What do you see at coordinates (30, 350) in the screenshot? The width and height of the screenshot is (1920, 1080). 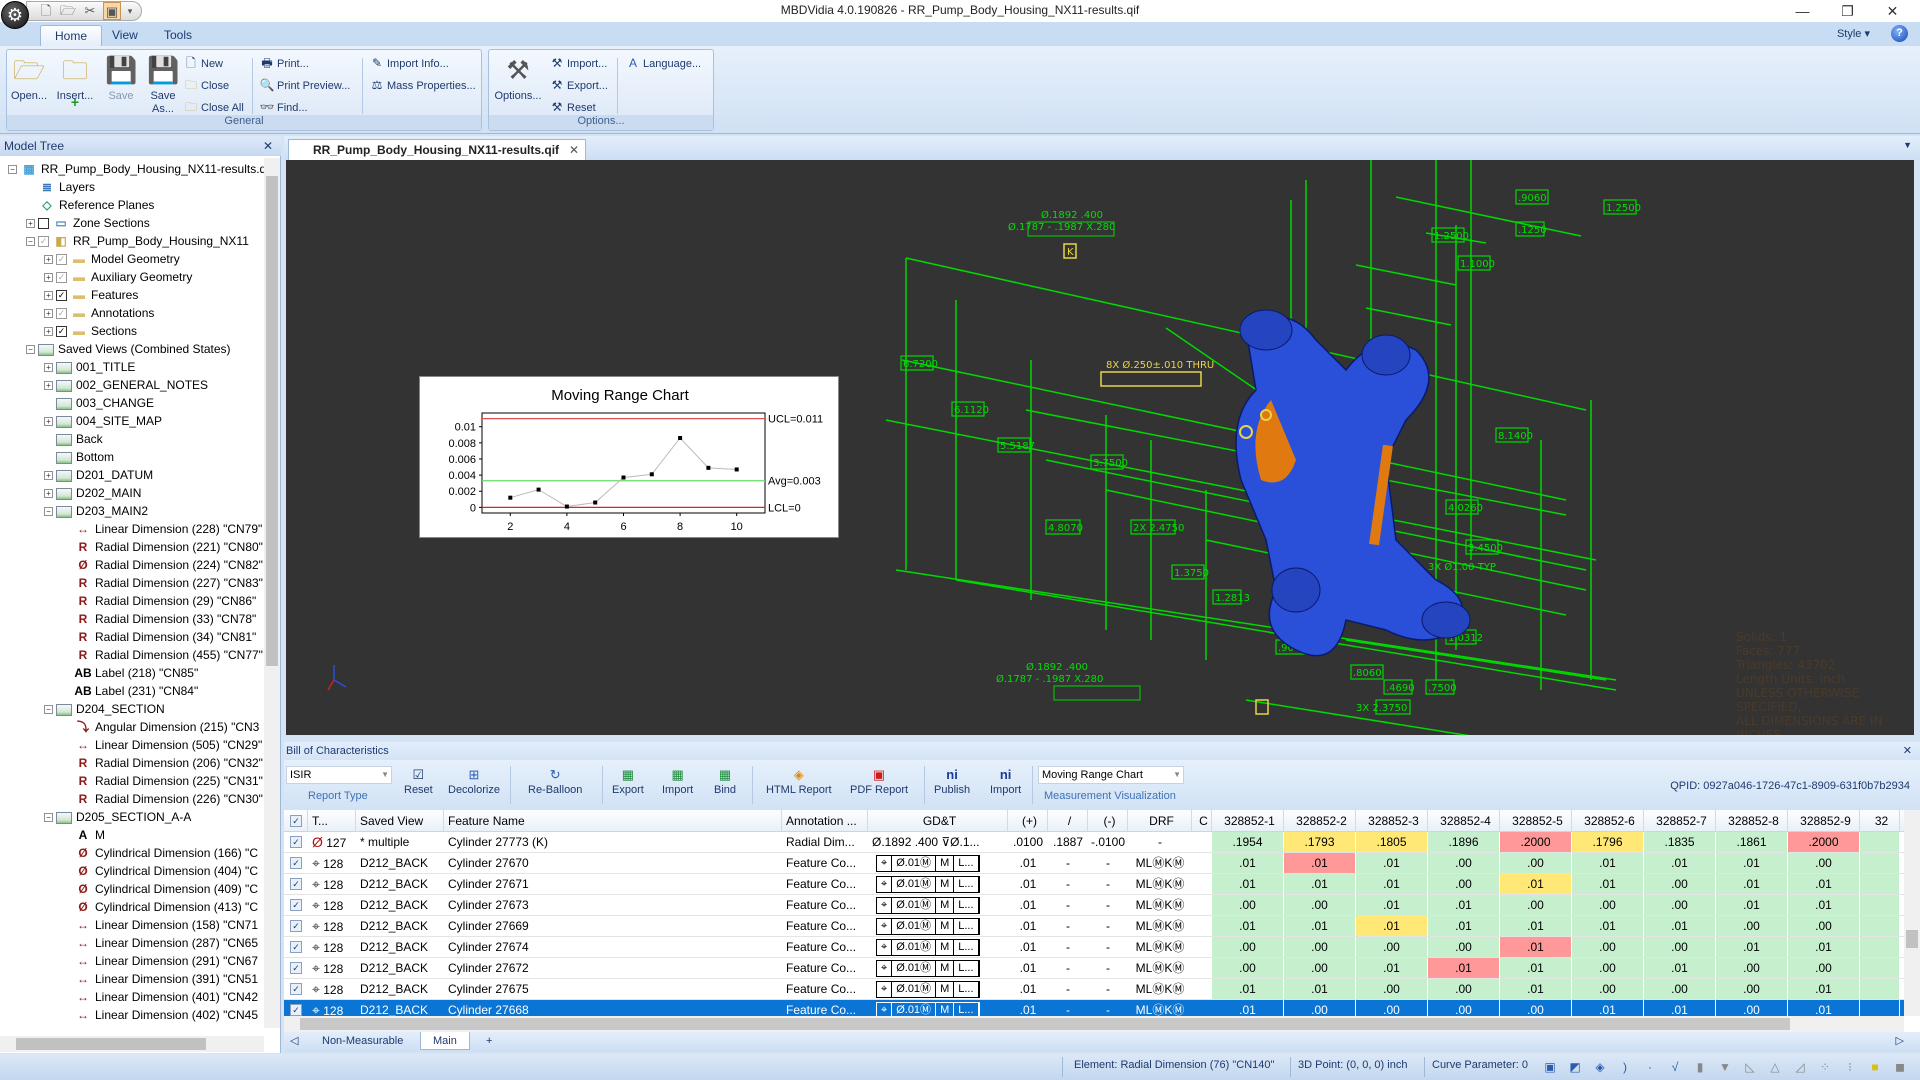 I see `collapse-icon: −` at bounding box center [30, 350].